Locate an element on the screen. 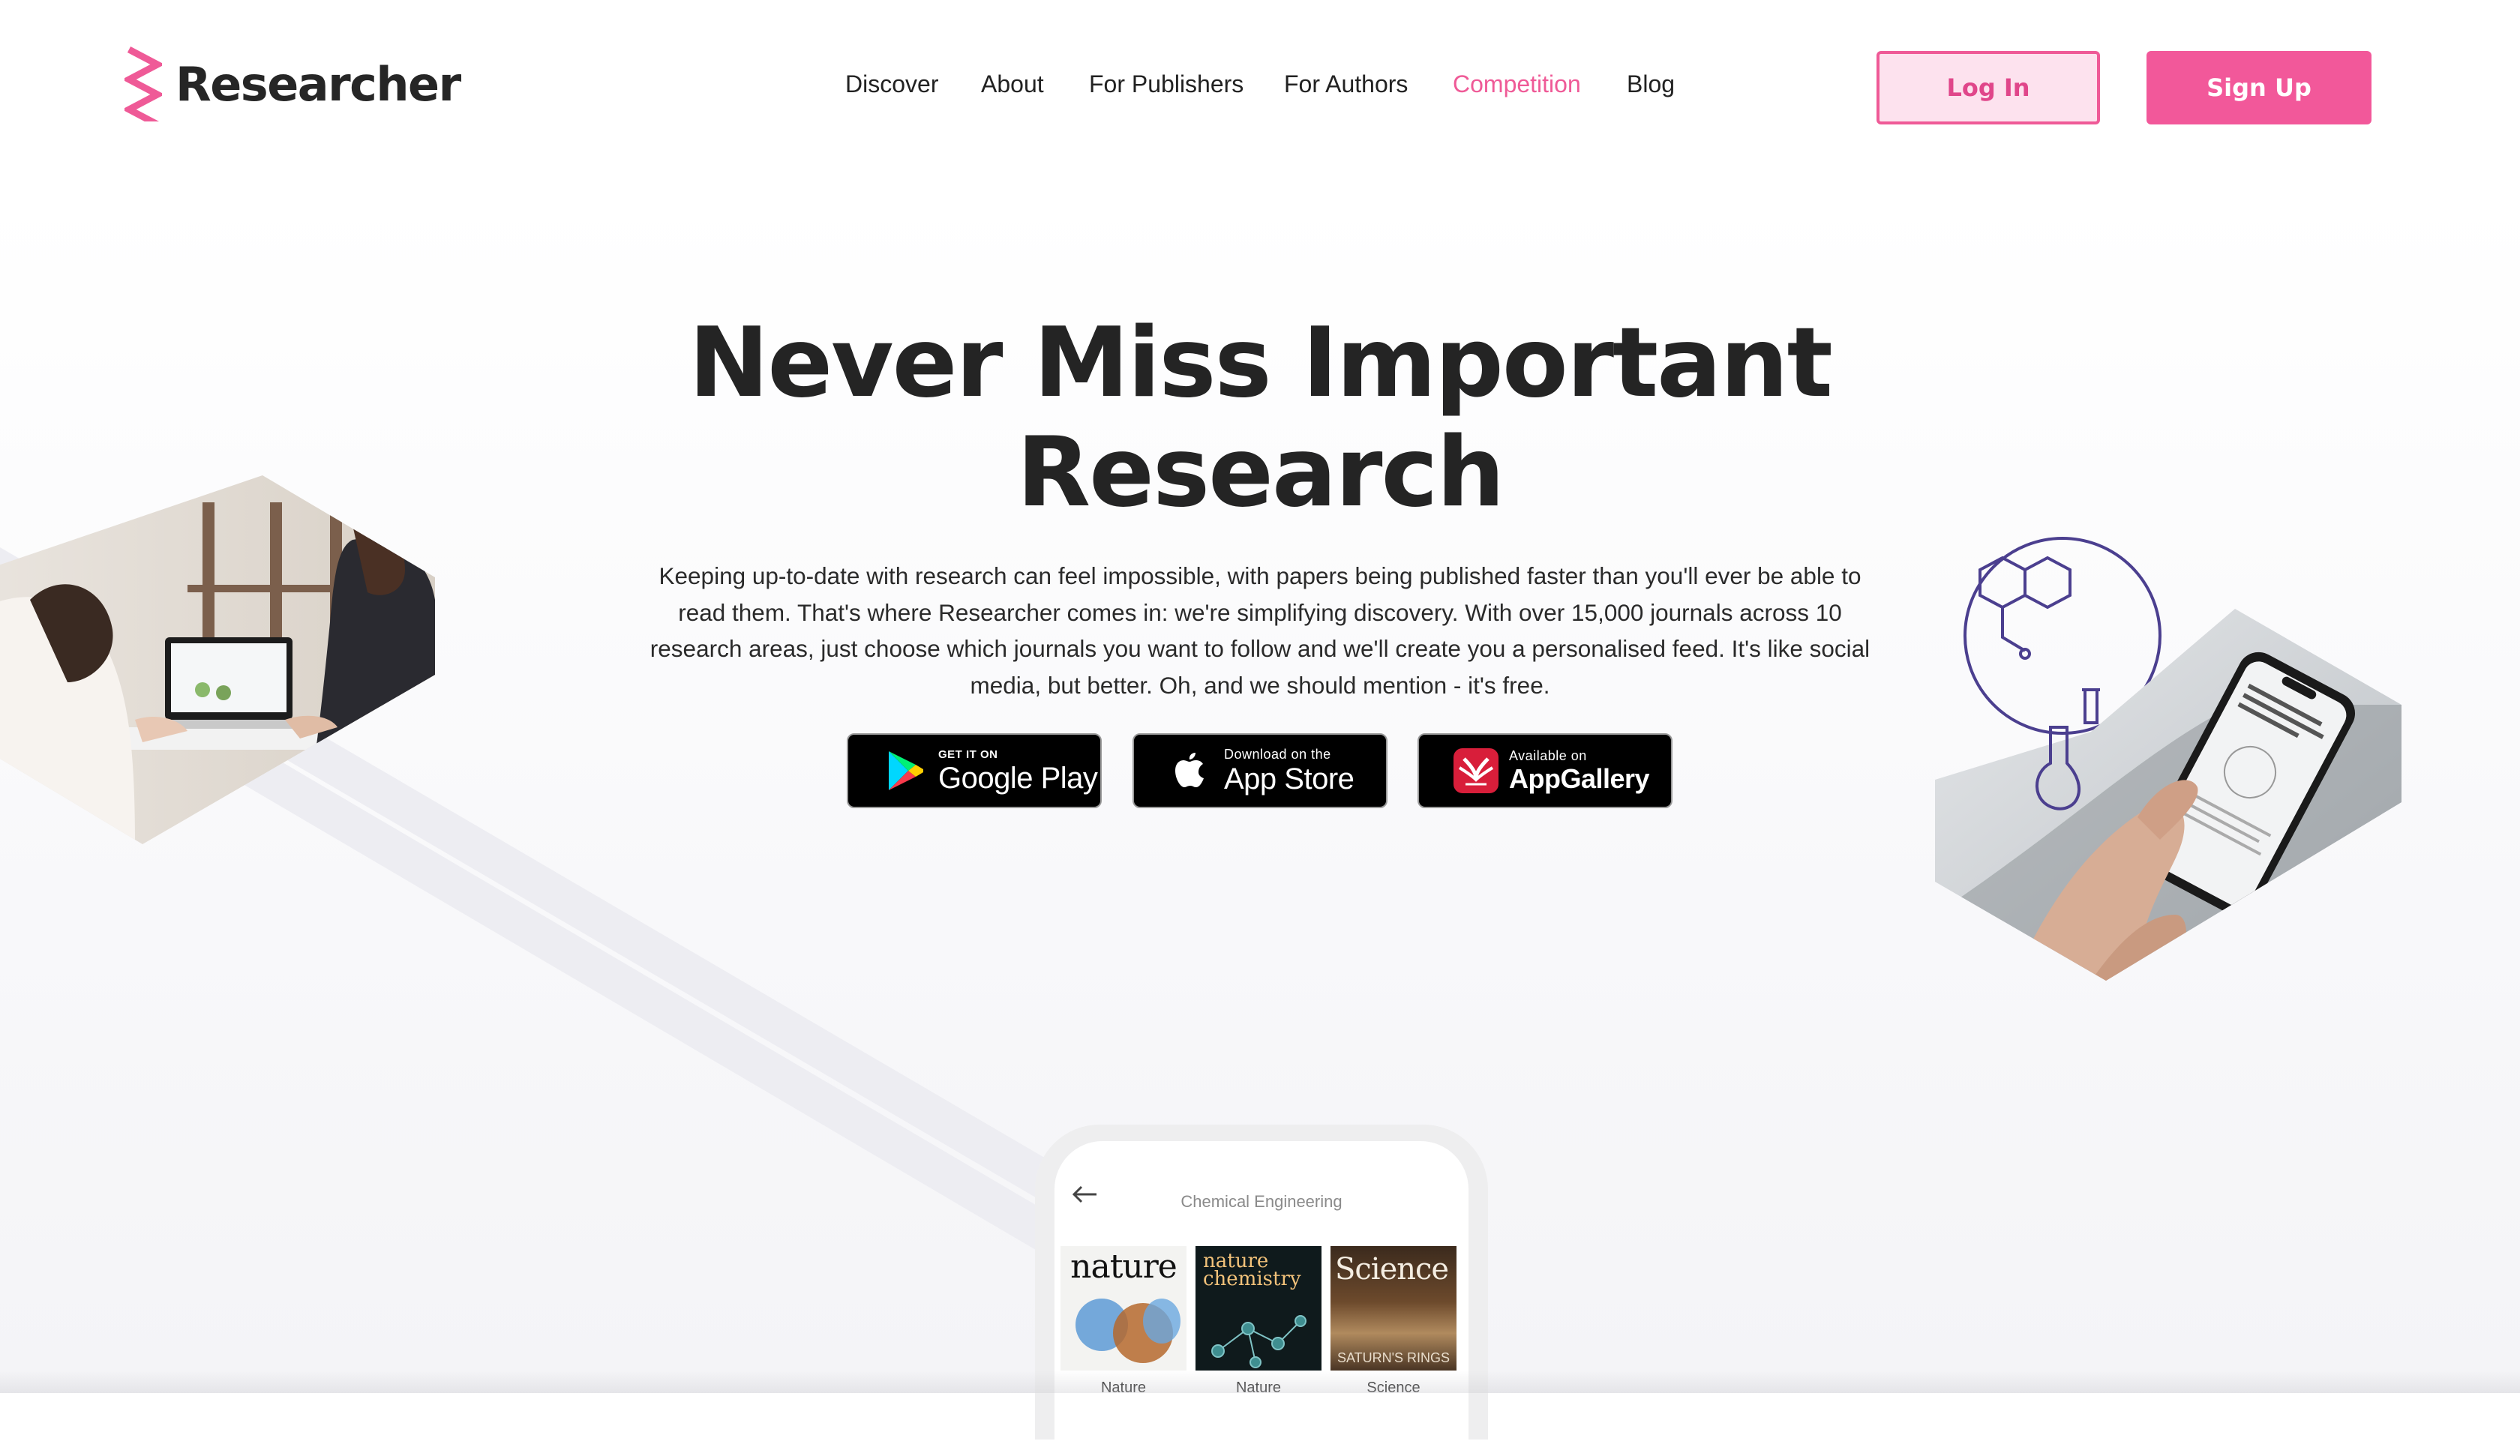 Image resolution: width=2520 pixels, height=1456 pixels. app-gallery-small-text: Available on is located at coordinates (1548, 755).